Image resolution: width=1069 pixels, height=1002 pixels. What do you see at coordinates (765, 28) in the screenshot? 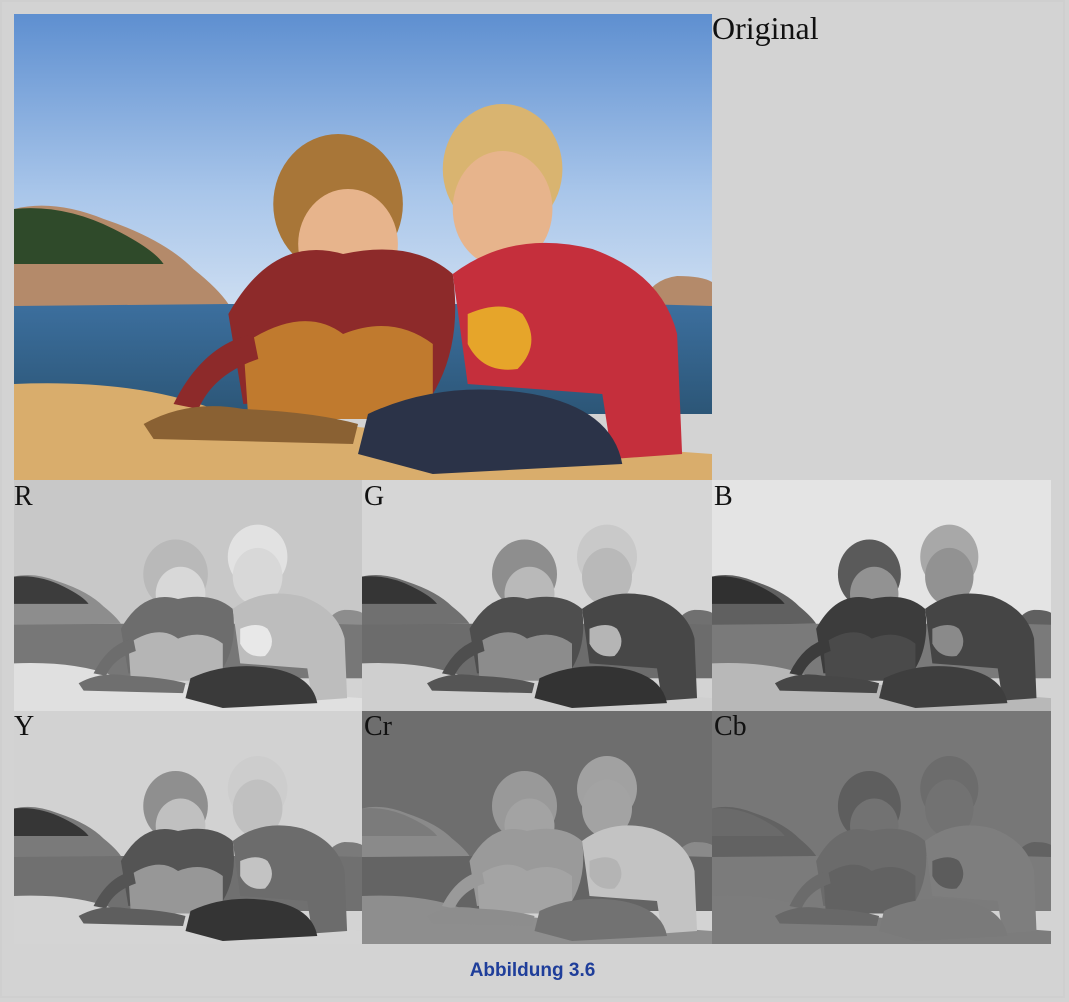
I see `label-original: Original` at bounding box center [765, 28].